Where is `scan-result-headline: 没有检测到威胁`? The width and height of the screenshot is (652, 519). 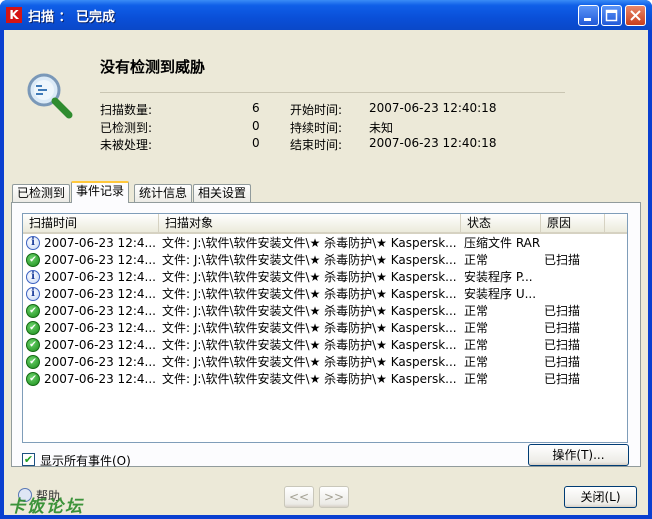
scan-result-headline: 没有检测到威胁 is located at coordinates (153, 67).